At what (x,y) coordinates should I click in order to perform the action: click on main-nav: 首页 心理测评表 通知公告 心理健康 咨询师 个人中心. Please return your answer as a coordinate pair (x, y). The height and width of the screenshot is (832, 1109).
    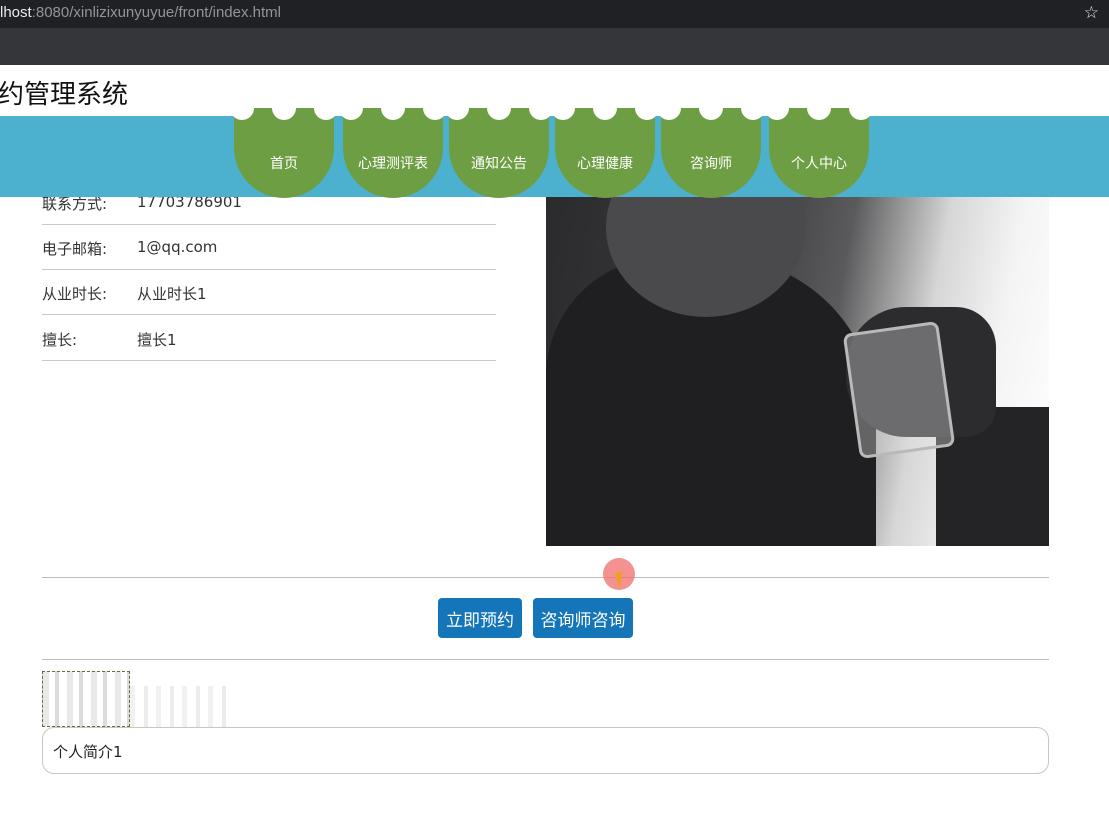
    Looking at the image, I should click on (554, 150).